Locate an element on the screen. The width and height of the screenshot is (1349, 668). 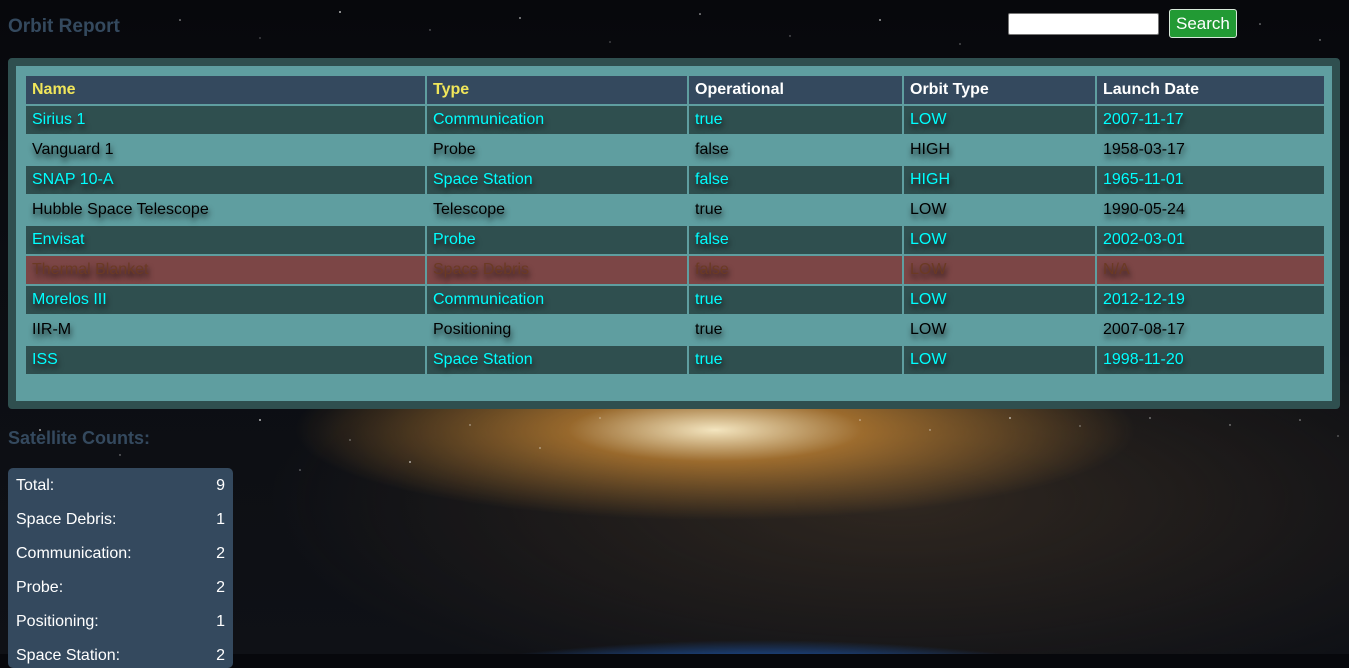
cell-name: ISS is located at coordinates (225, 360).